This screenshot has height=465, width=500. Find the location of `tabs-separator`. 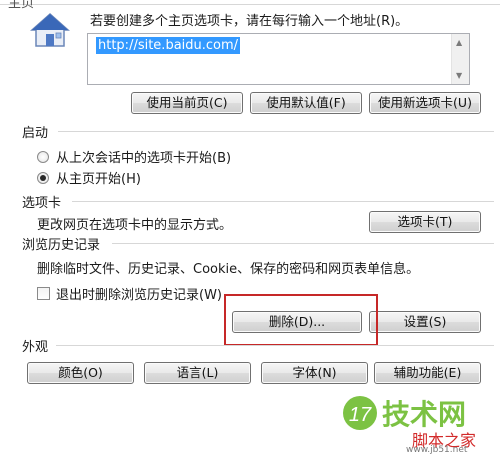

tabs-separator is located at coordinates (283, 201).